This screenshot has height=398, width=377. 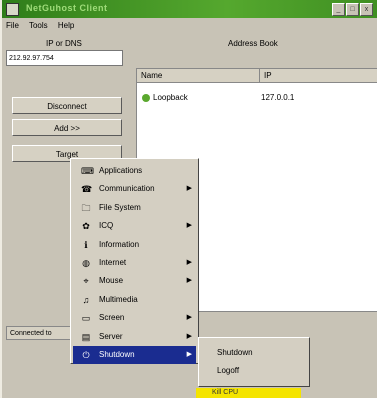 I want to click on menu-item-shutdown: ⏻ Shutdown ▶, so click(x=134, y=355).